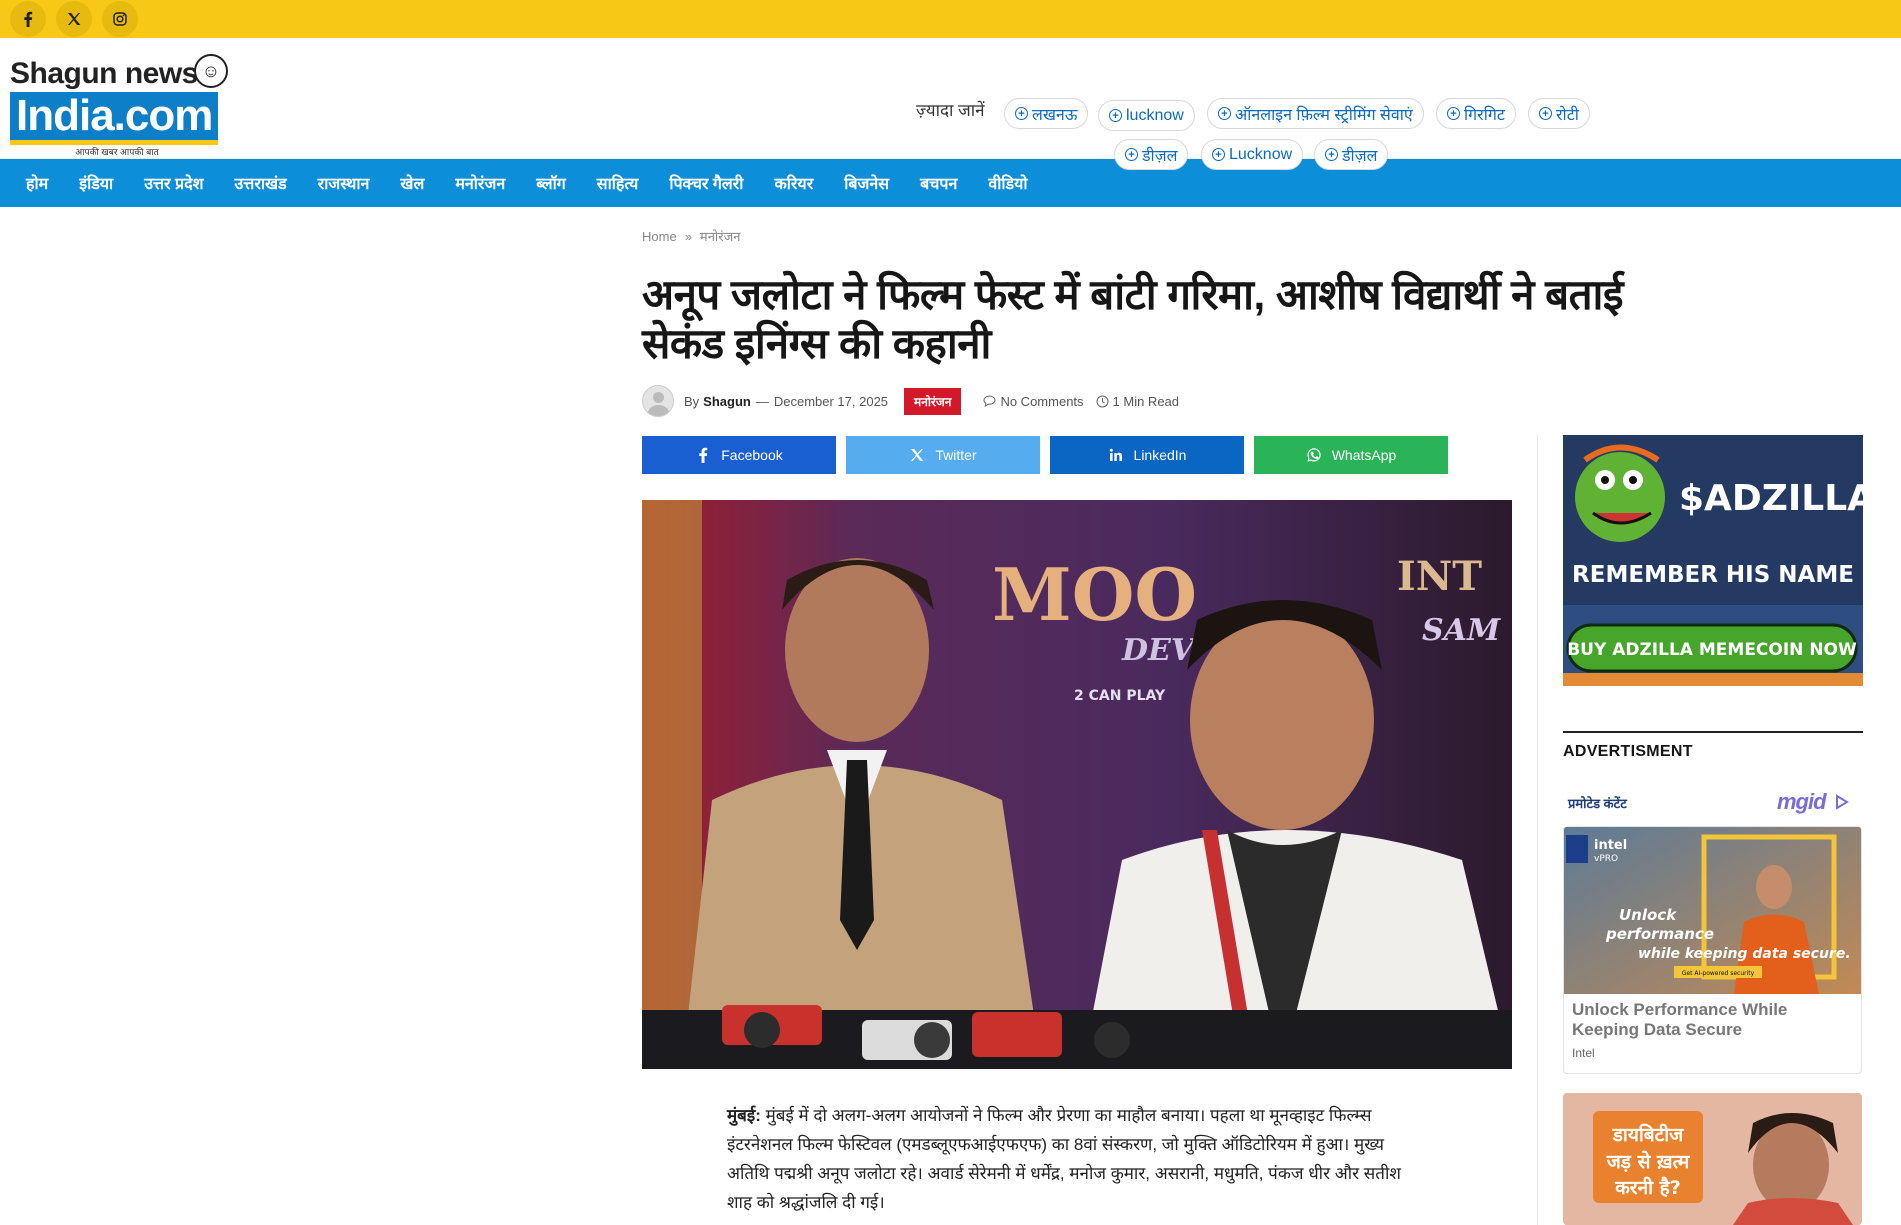  Describe the element at coordinates (1147, 455) in the screenshot. I see `share-linkedin-button: LinkedIn` at that location.